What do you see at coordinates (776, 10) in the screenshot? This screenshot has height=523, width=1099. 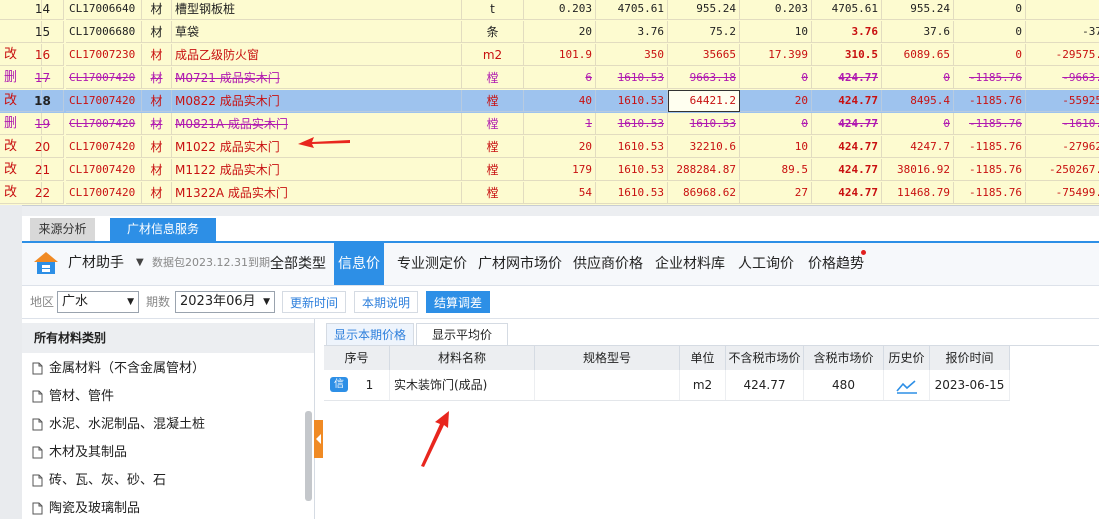 I see `settle-quantity: 0.203` at bounding box center [776, 10].